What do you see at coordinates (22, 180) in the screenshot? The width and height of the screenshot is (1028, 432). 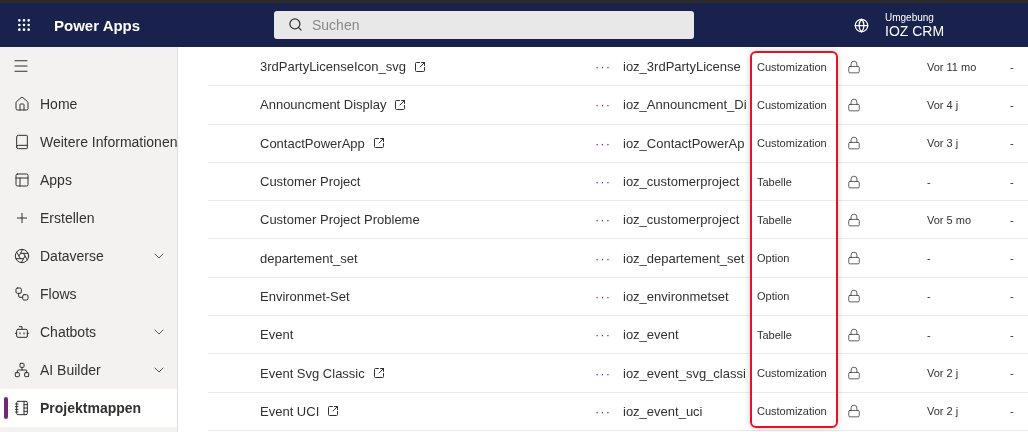 I see `panels-icon` at bounding box center [22, 180].